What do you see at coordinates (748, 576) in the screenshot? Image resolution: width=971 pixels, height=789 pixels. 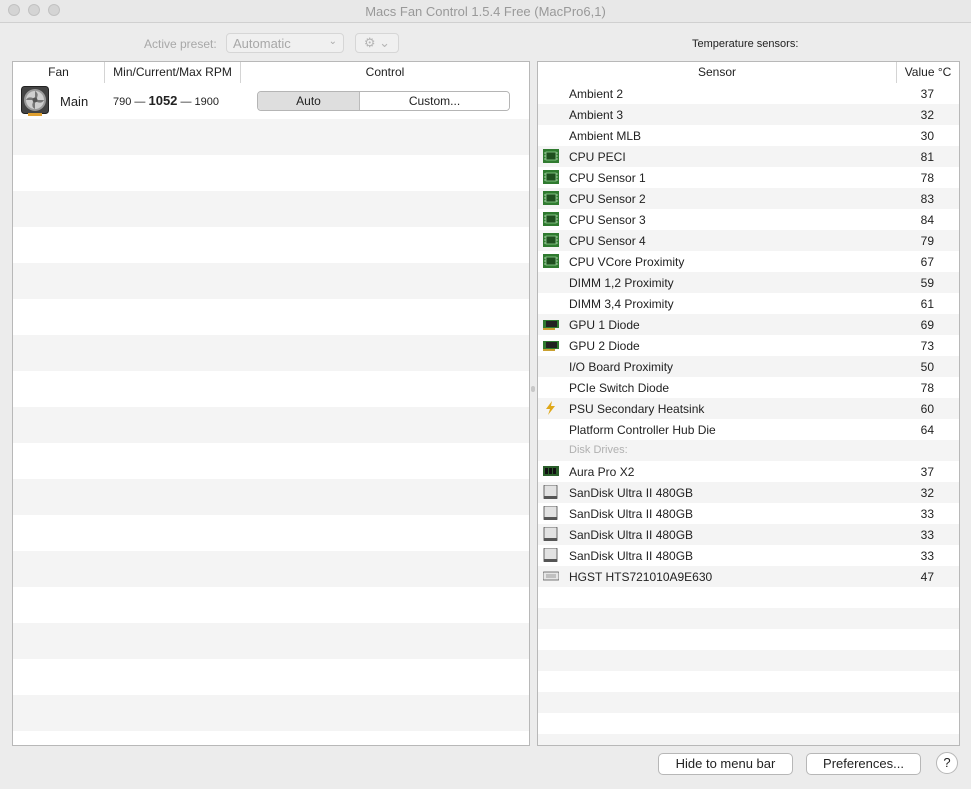 I see `sensor-row: HGST HTS721010A9E630 47` at bounding box center [748, 576].